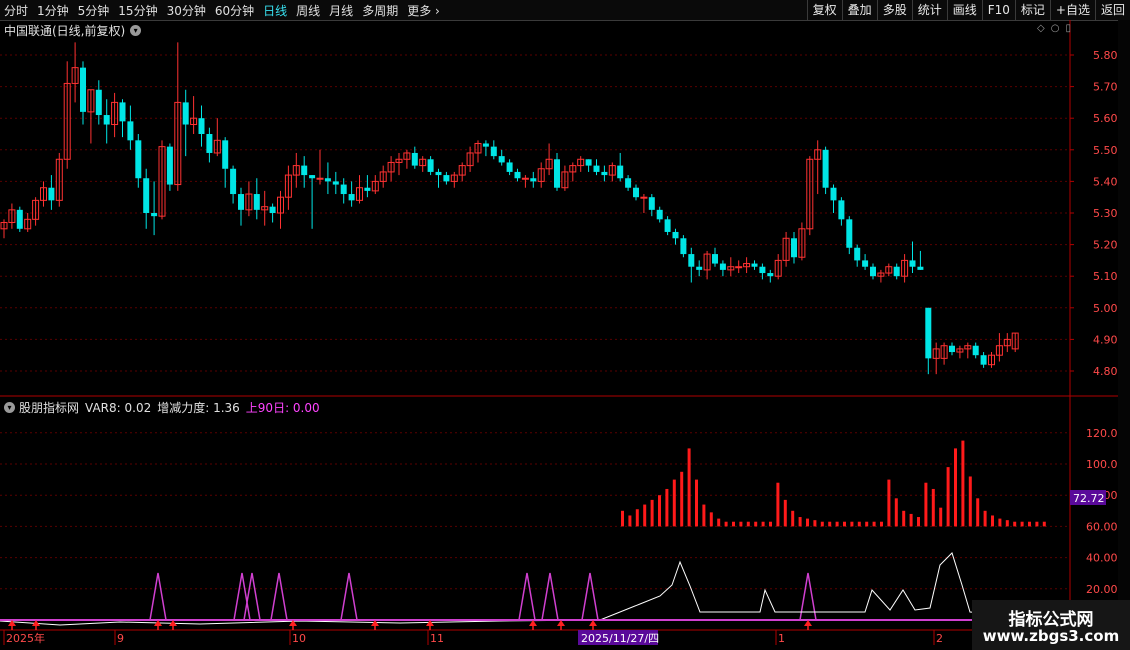  What do you see at coordinates (620, 638) in the screenshot?
I see `date-highlight: 2025/11/27/四` at bounding box center [620, 638].